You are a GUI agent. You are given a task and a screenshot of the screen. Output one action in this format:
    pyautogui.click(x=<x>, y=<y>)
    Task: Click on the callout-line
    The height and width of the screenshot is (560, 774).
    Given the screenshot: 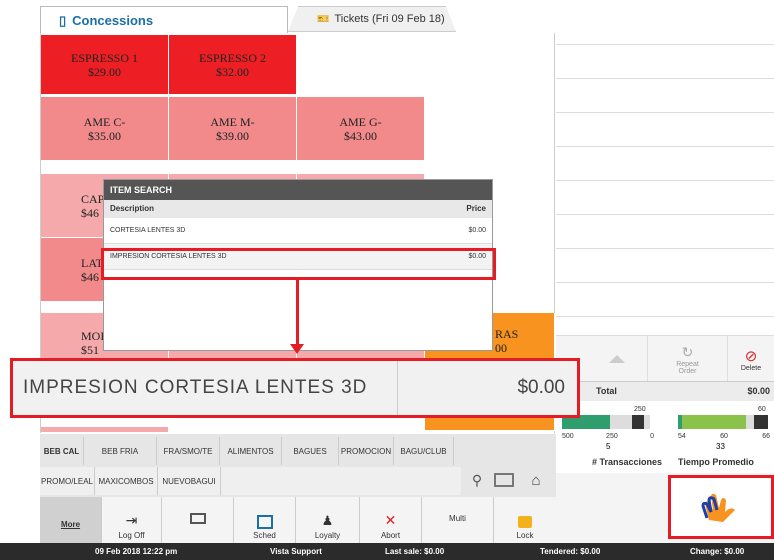 What is the action you would take?
    pyautogui.click(x=297, y=315)
    